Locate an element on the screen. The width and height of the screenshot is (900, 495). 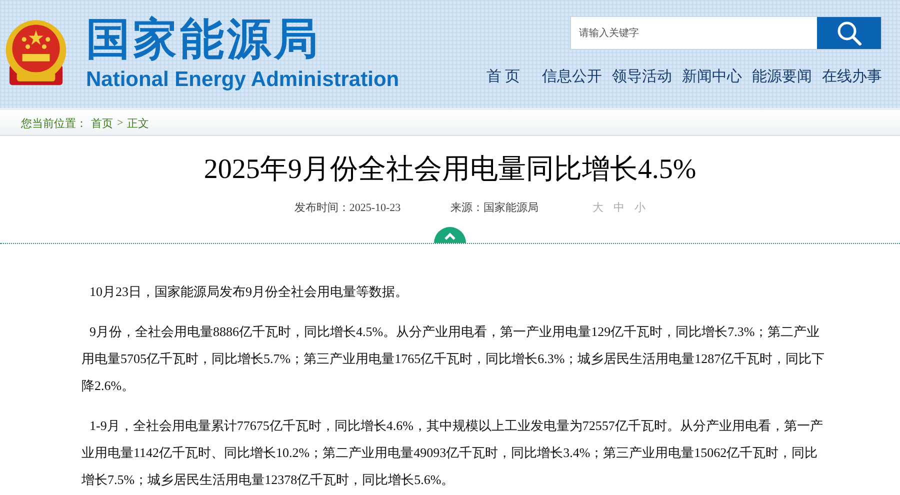
collapse-button is located at coordinates (450, 235).